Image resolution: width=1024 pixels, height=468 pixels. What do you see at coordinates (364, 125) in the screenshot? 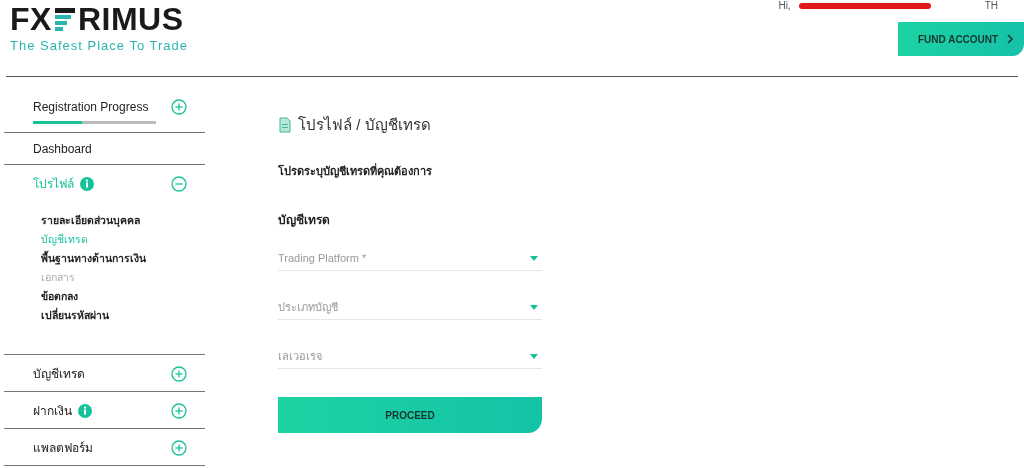
I see `page-title: โปรไฟล์ / บัญชีเทรด` at bounding box center [364, 125].